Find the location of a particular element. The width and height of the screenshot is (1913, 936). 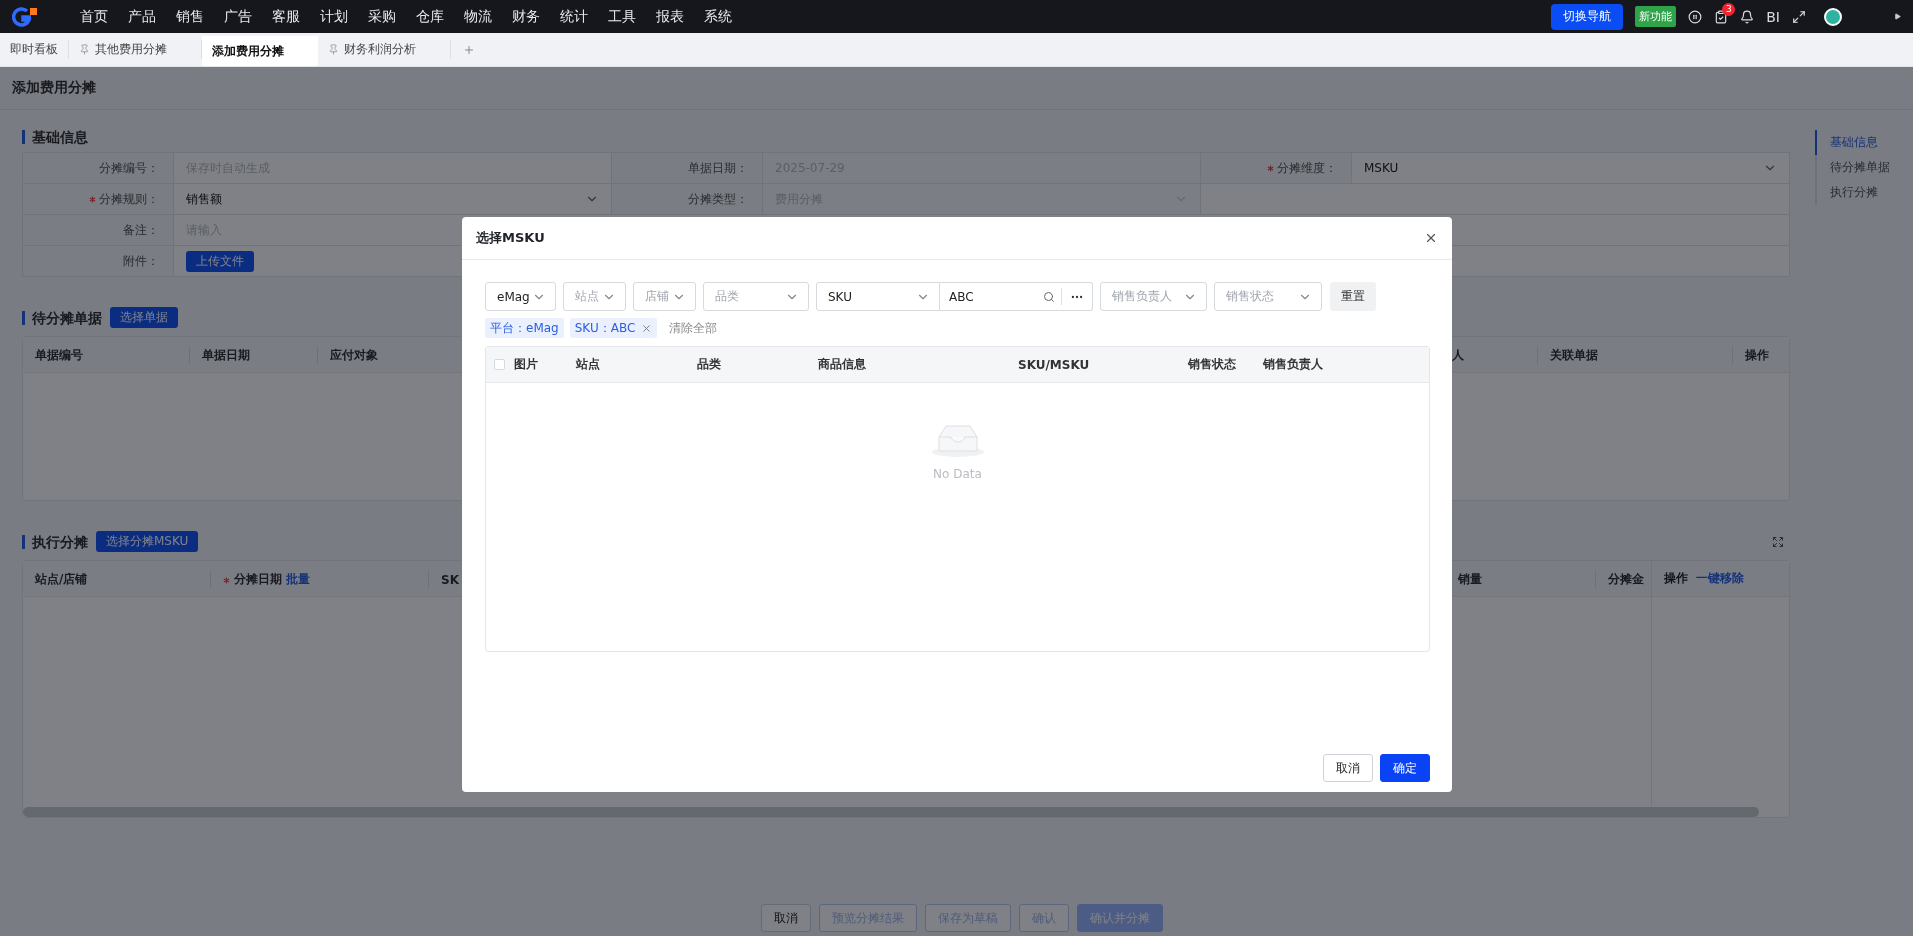

empty-text: No Data is located at coordinates (957, 474).